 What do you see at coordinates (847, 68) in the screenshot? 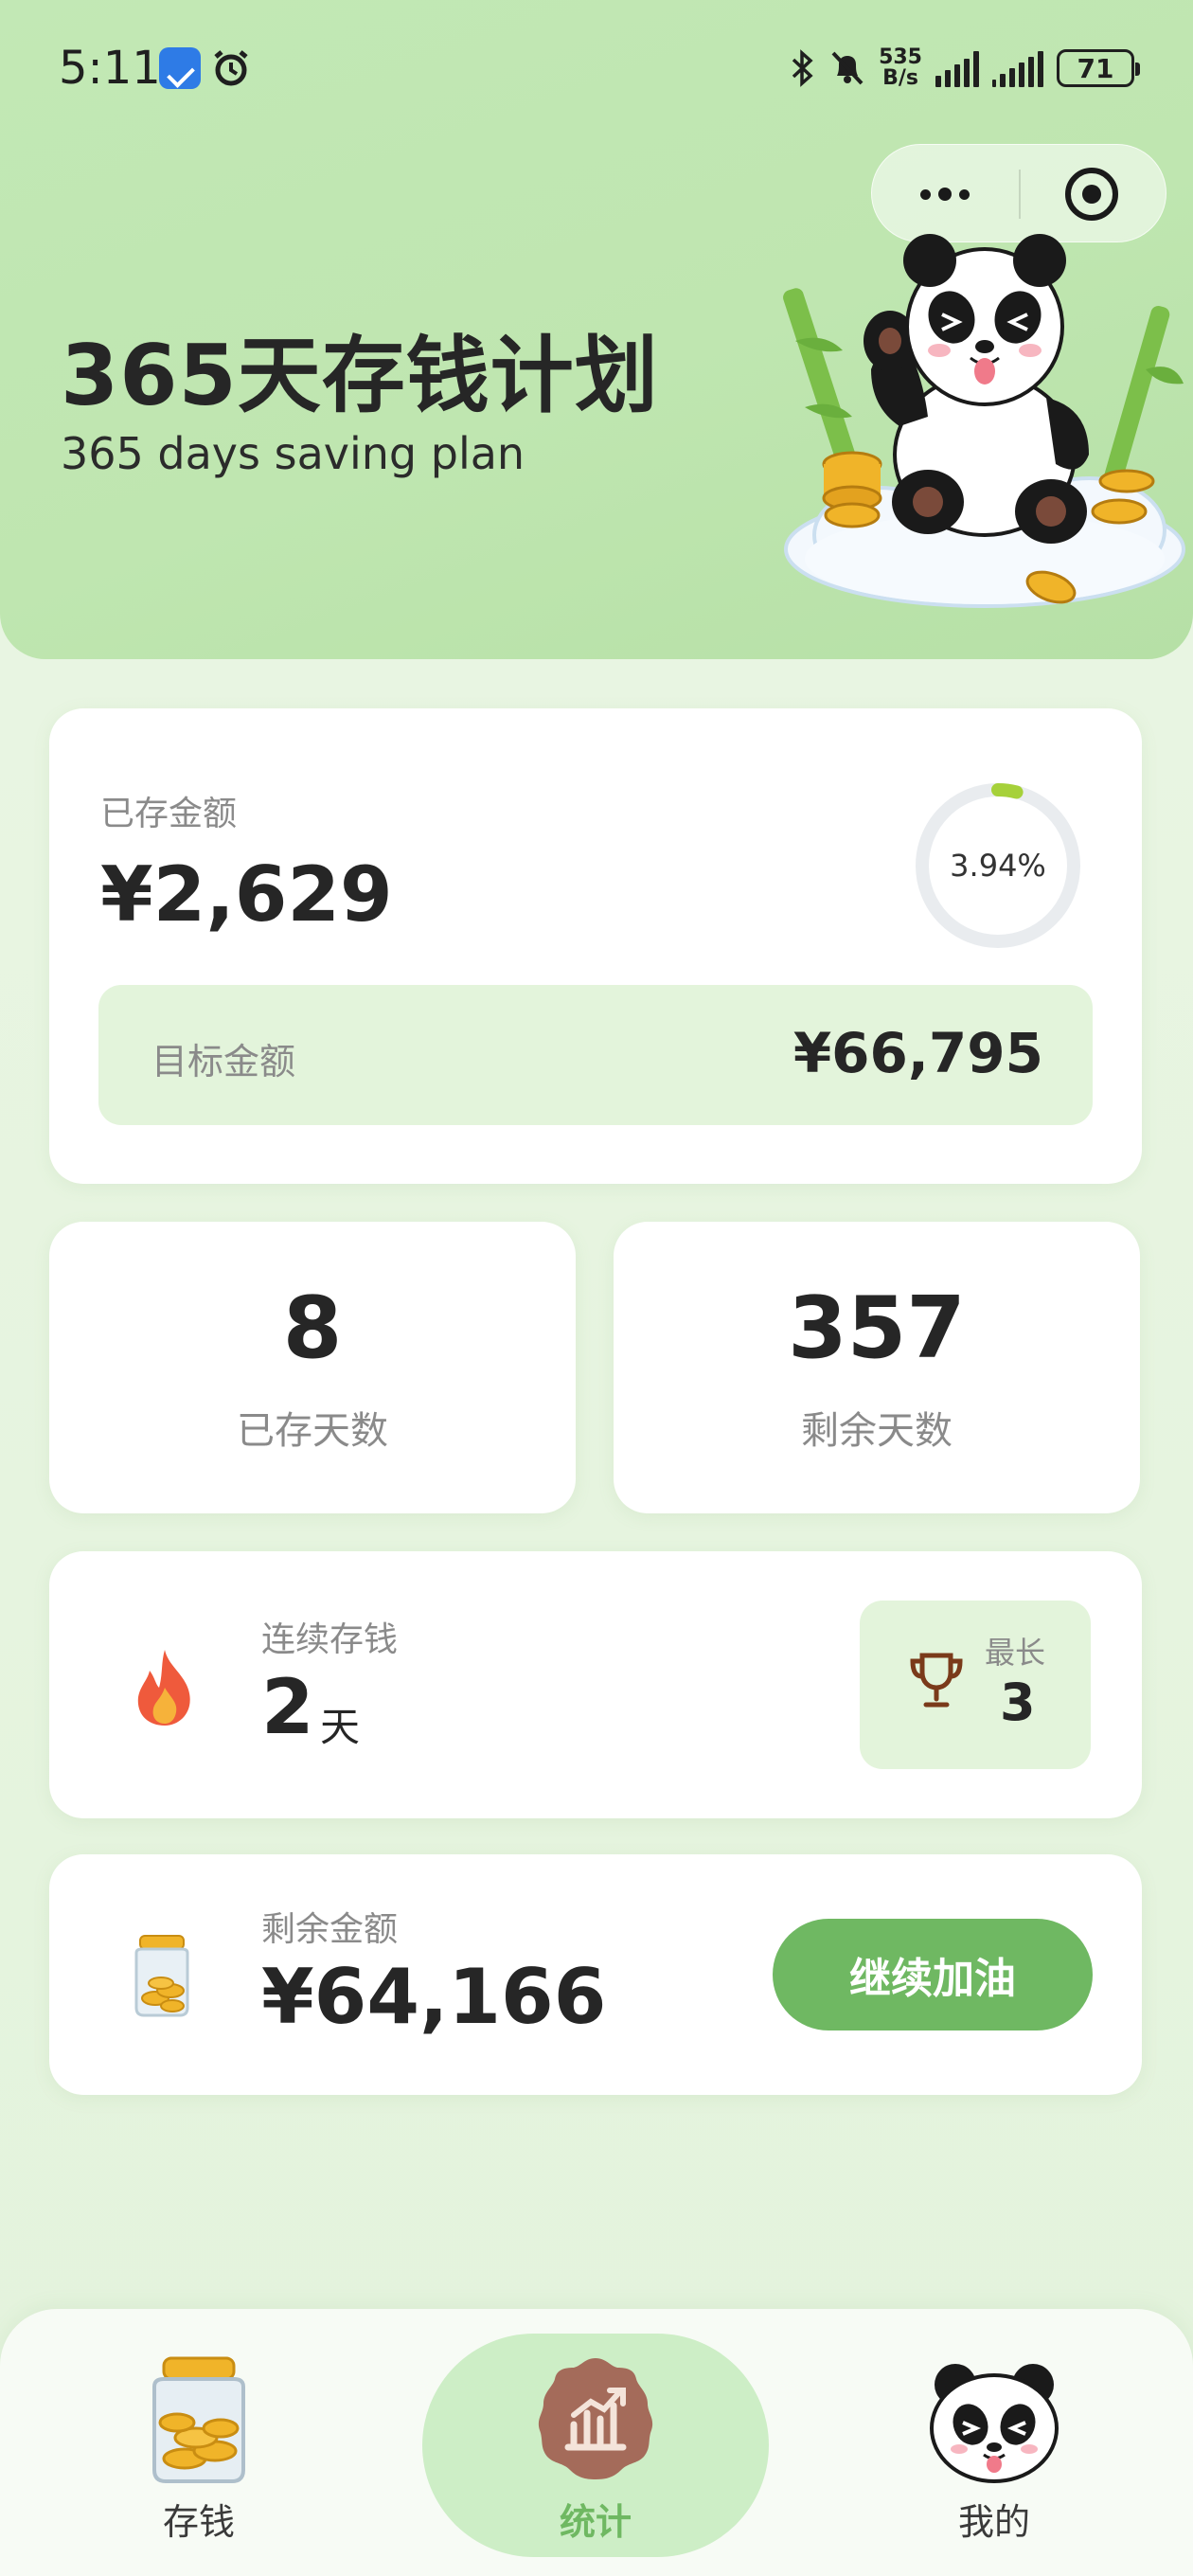
I see `bell-muted-icon` at bounding box center [847, 68].